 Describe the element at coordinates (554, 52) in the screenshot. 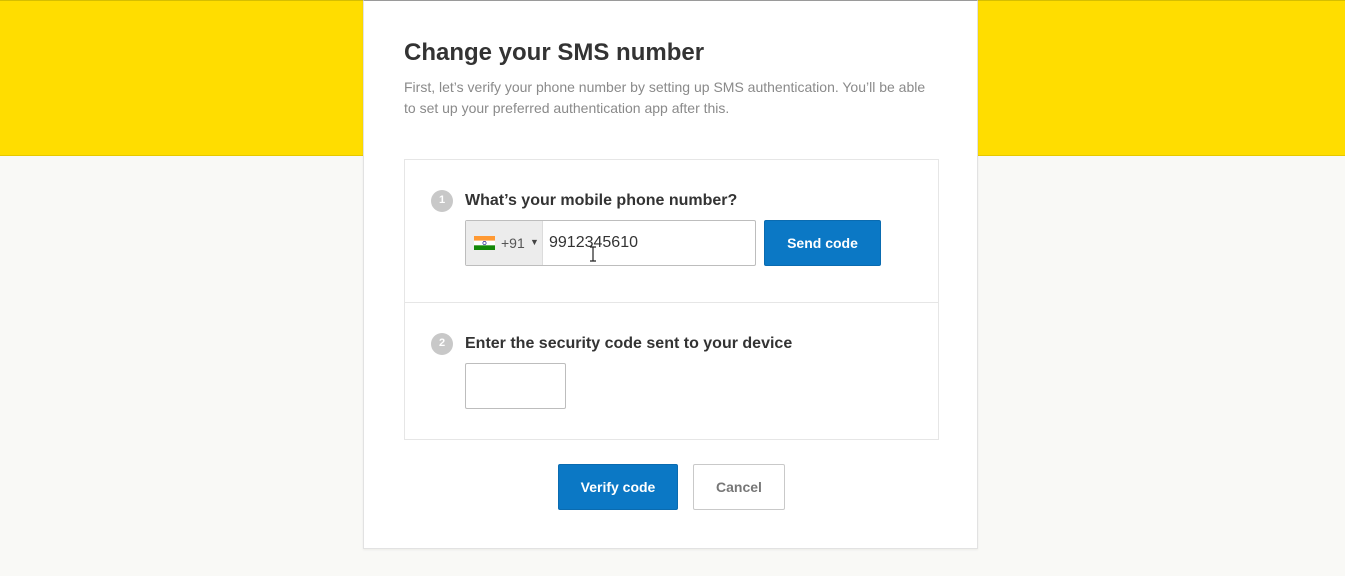

I see `page-title: Change your SMS number` at that location.